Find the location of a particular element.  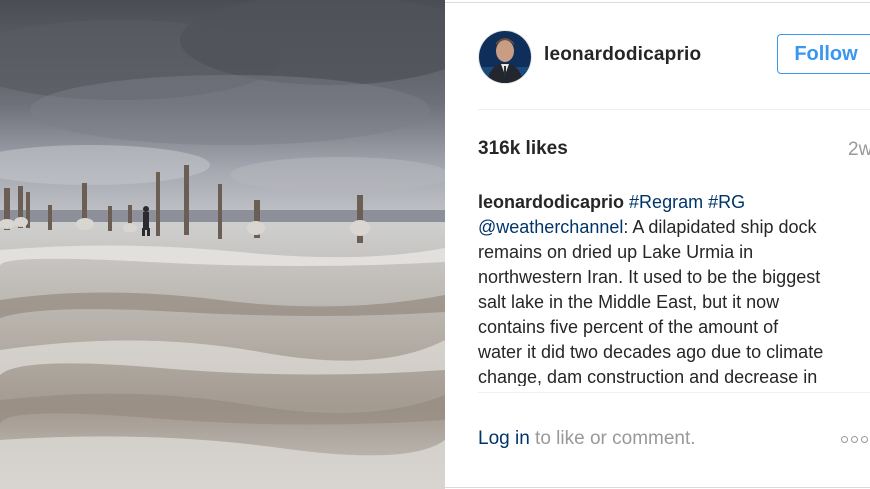

avatar is located at coordinates (505, 57).